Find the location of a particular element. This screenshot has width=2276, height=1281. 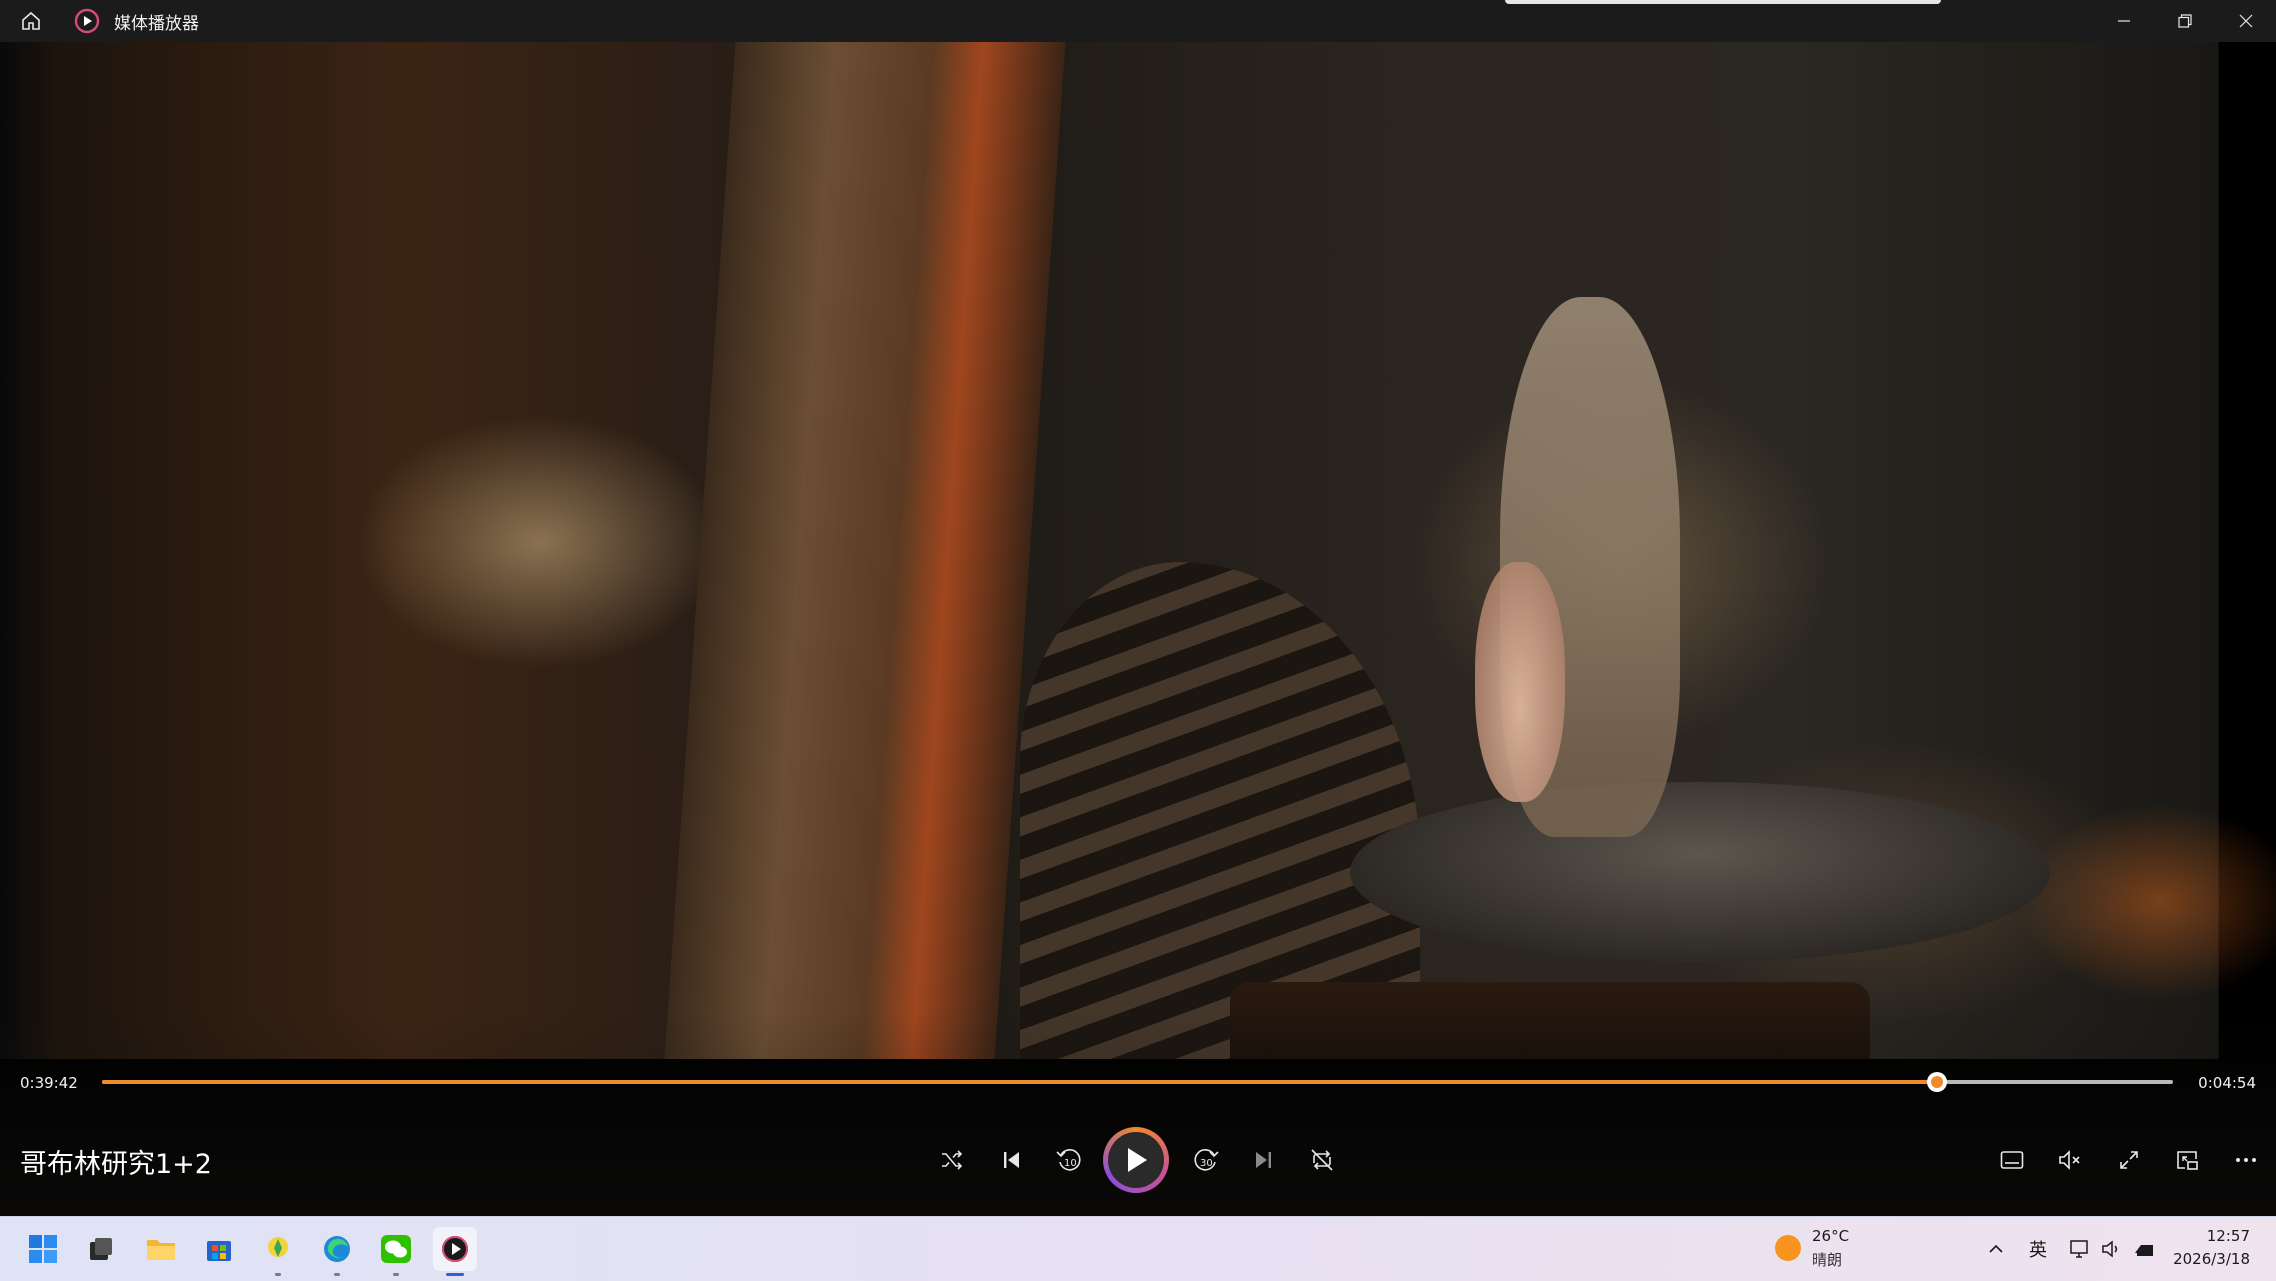

play-button is located at coordinates (1136, 1160).